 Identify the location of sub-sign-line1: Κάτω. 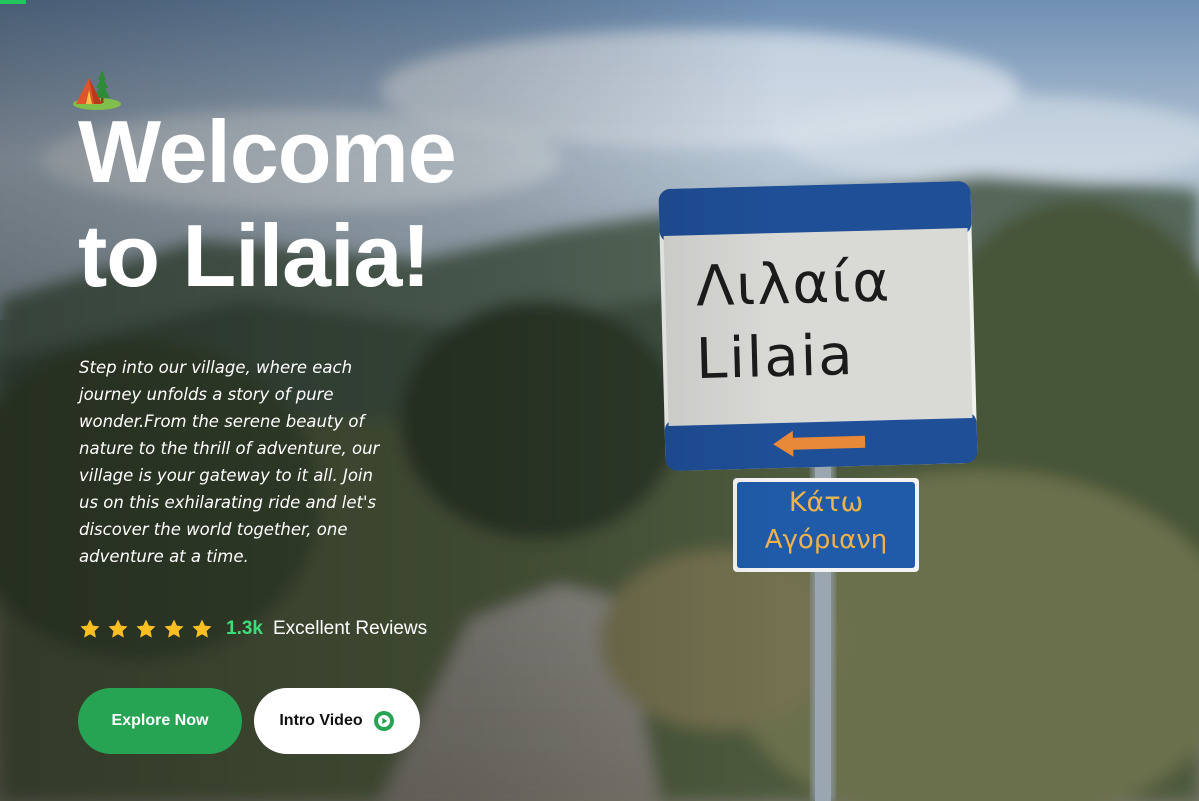
(826, 502).